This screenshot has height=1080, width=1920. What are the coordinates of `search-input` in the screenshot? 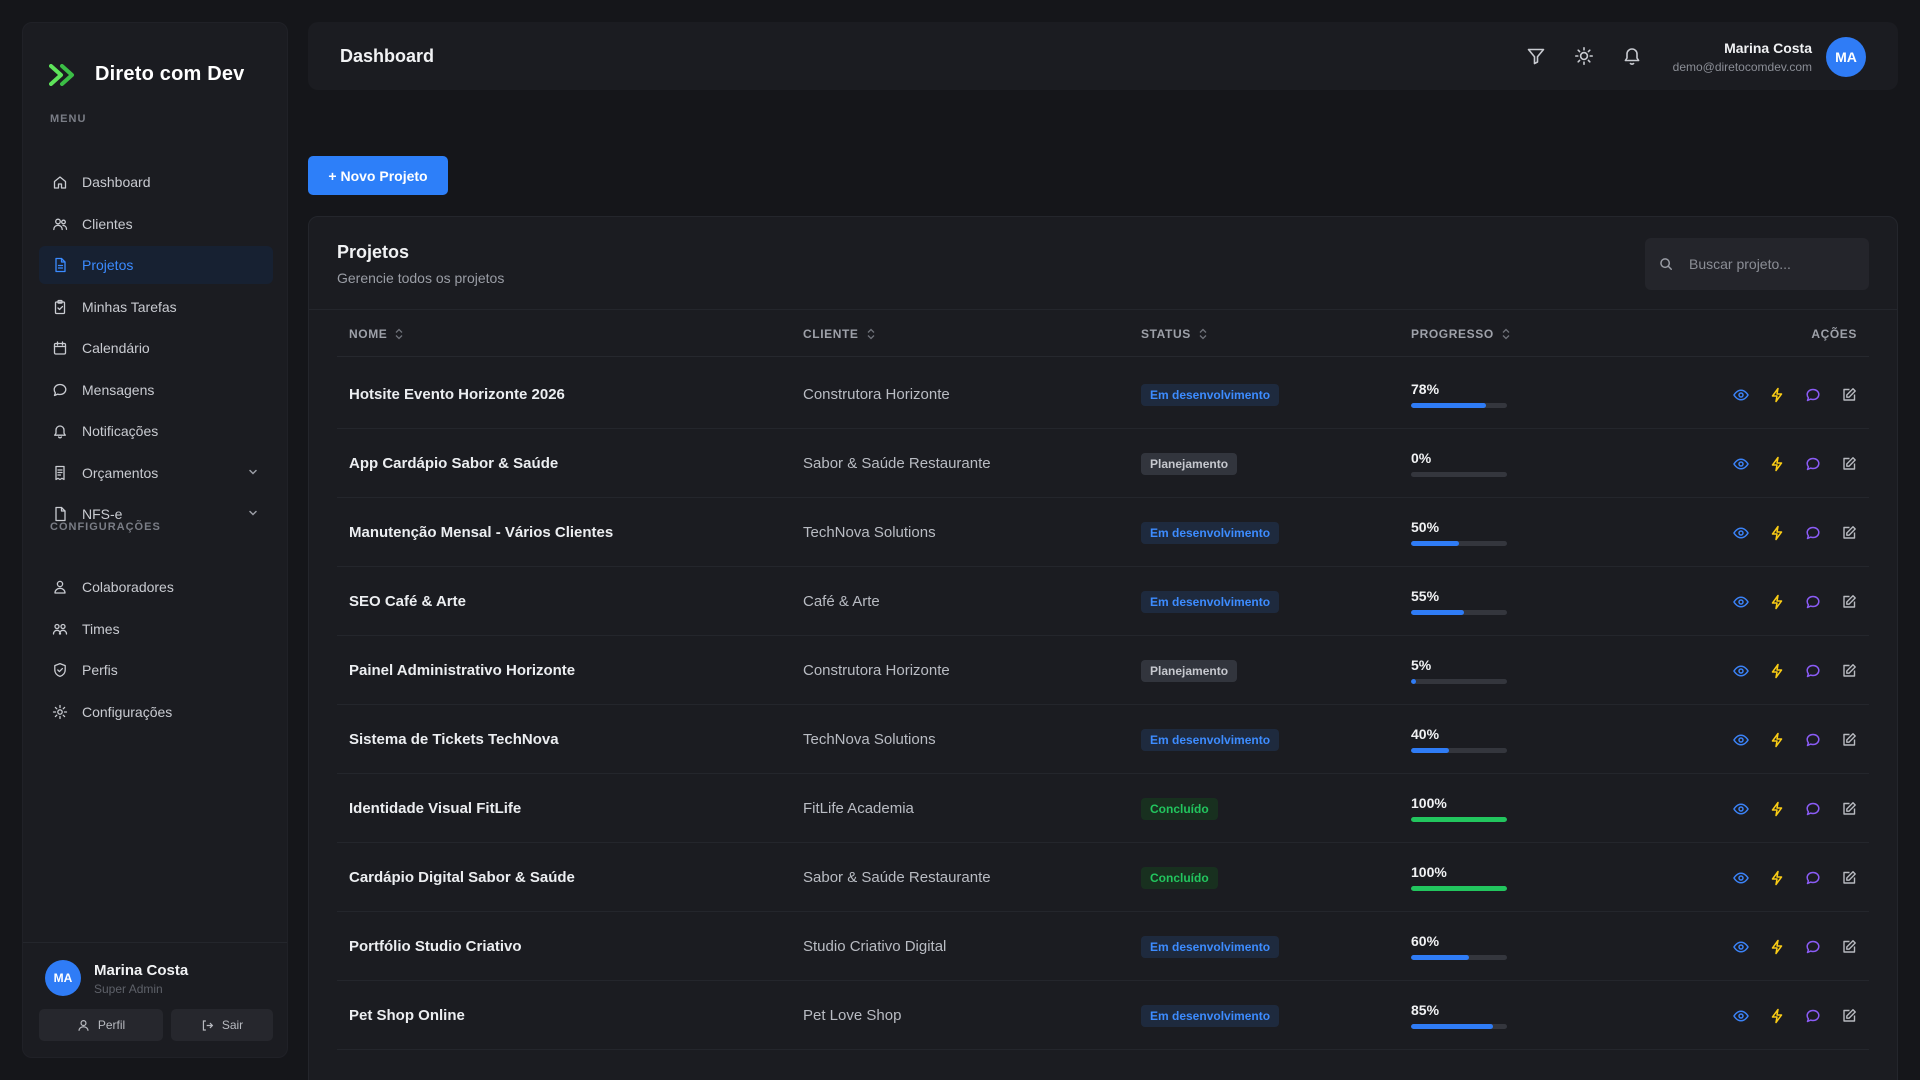 It's located at (1769, 264).